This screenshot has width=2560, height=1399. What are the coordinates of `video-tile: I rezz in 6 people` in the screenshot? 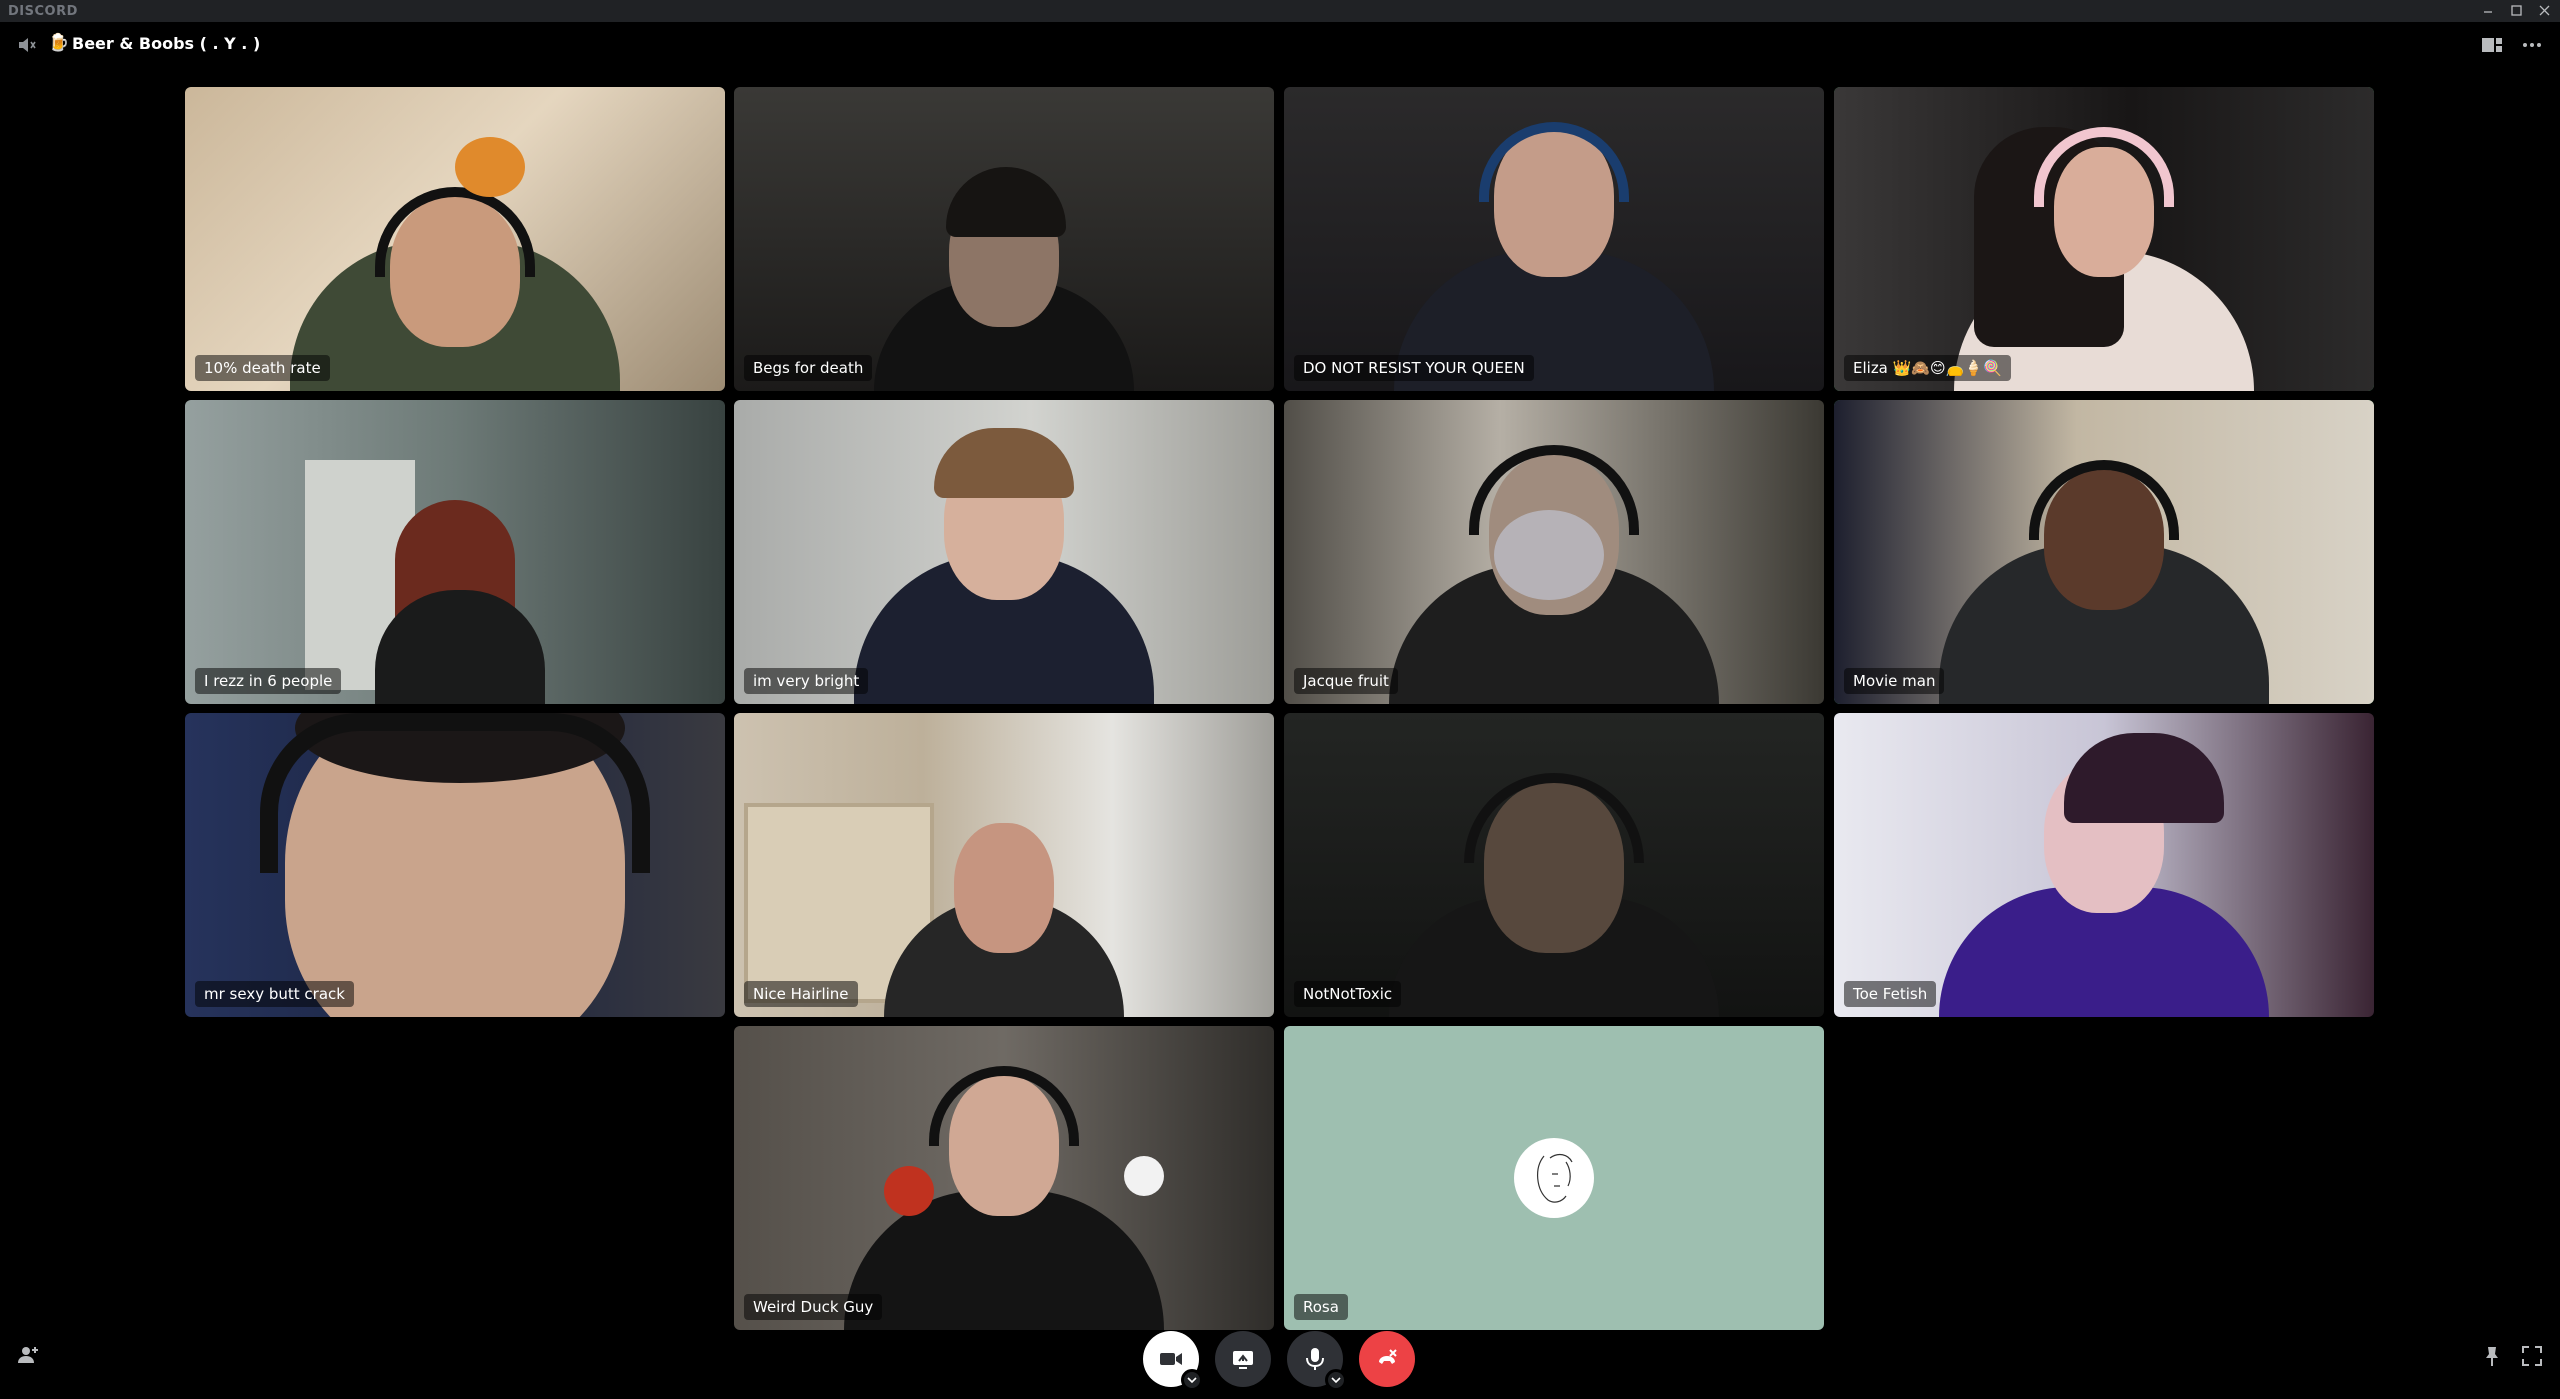 It's located at (455, 552).